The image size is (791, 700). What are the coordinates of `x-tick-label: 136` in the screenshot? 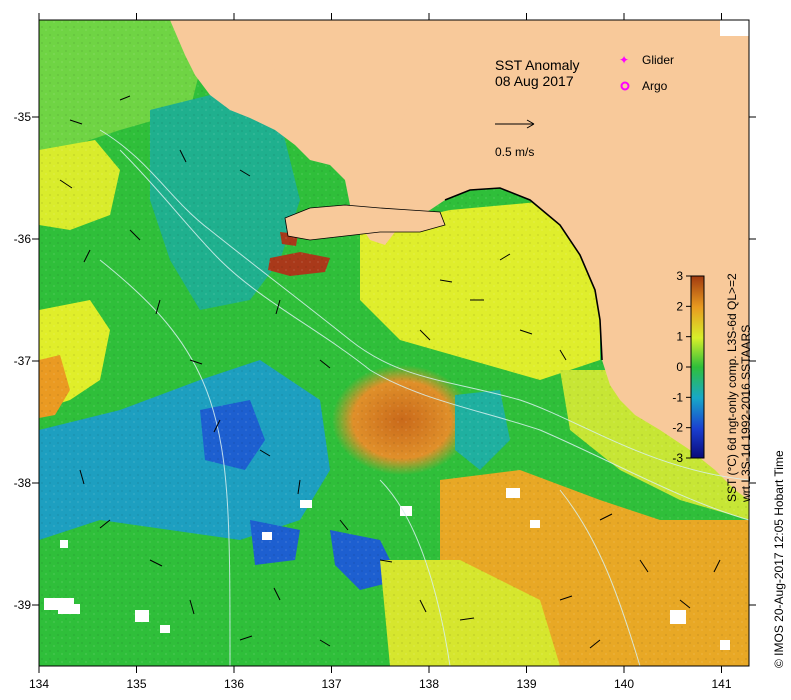 It's located at (234, 684).